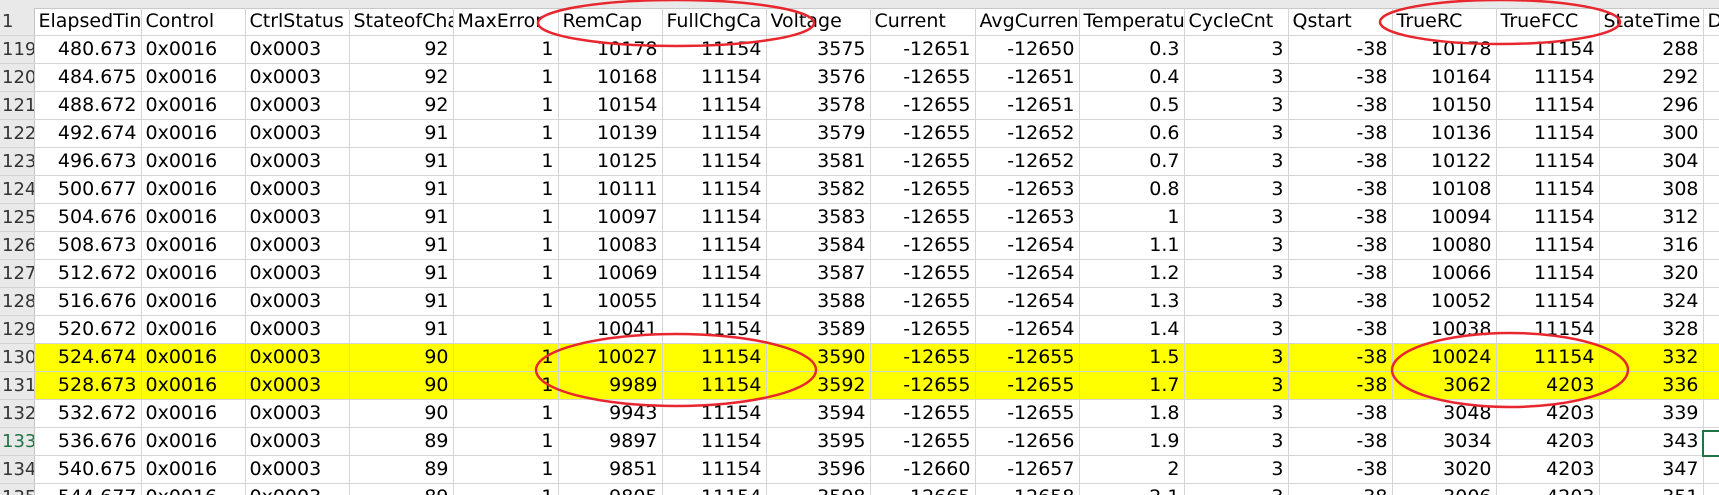  I want to click on table-cell: 492.674, so click(88, 133).